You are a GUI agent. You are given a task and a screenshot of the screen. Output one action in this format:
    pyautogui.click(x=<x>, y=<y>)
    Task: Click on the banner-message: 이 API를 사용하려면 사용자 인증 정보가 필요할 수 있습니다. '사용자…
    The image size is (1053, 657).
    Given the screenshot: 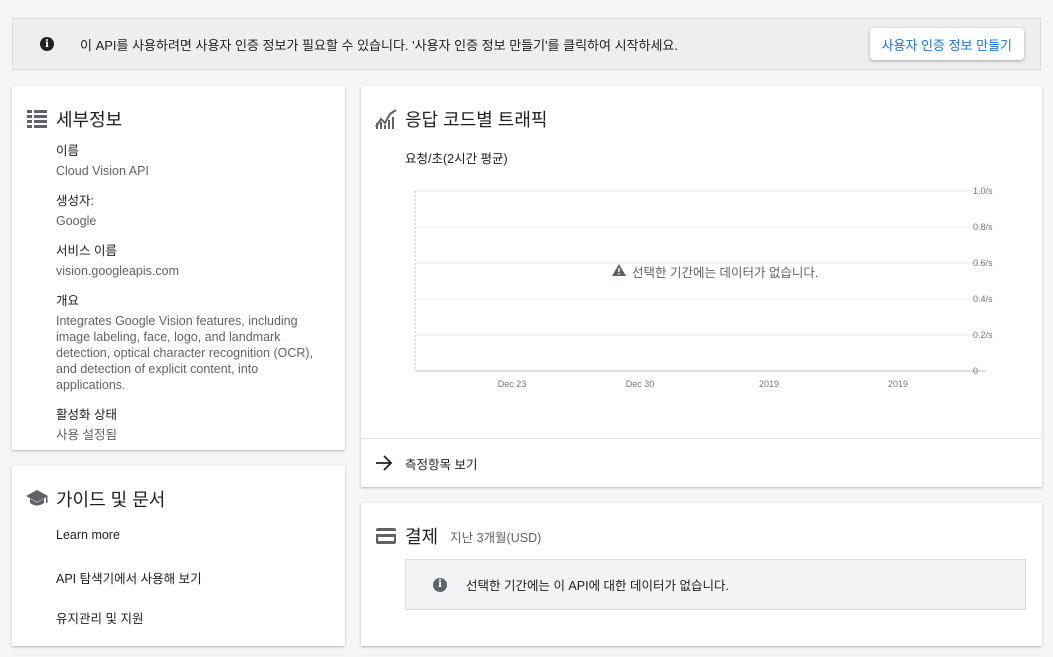 What is the action you would take?
    pyautogui.click(x=379, y=45)
    